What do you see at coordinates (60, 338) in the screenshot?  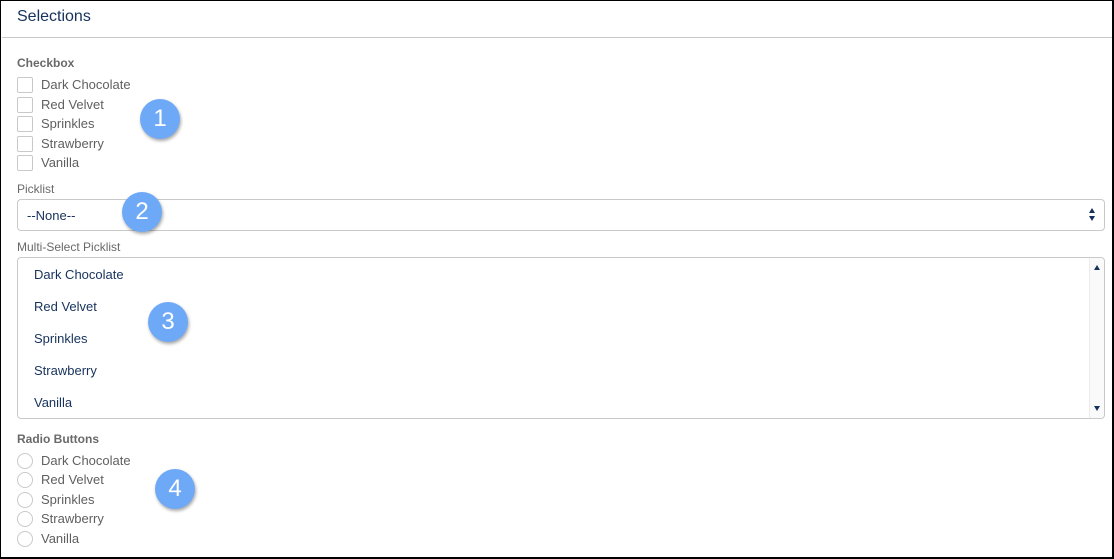 I see `multiselect-option: Sprinkles` at bounding box center [60, 338].